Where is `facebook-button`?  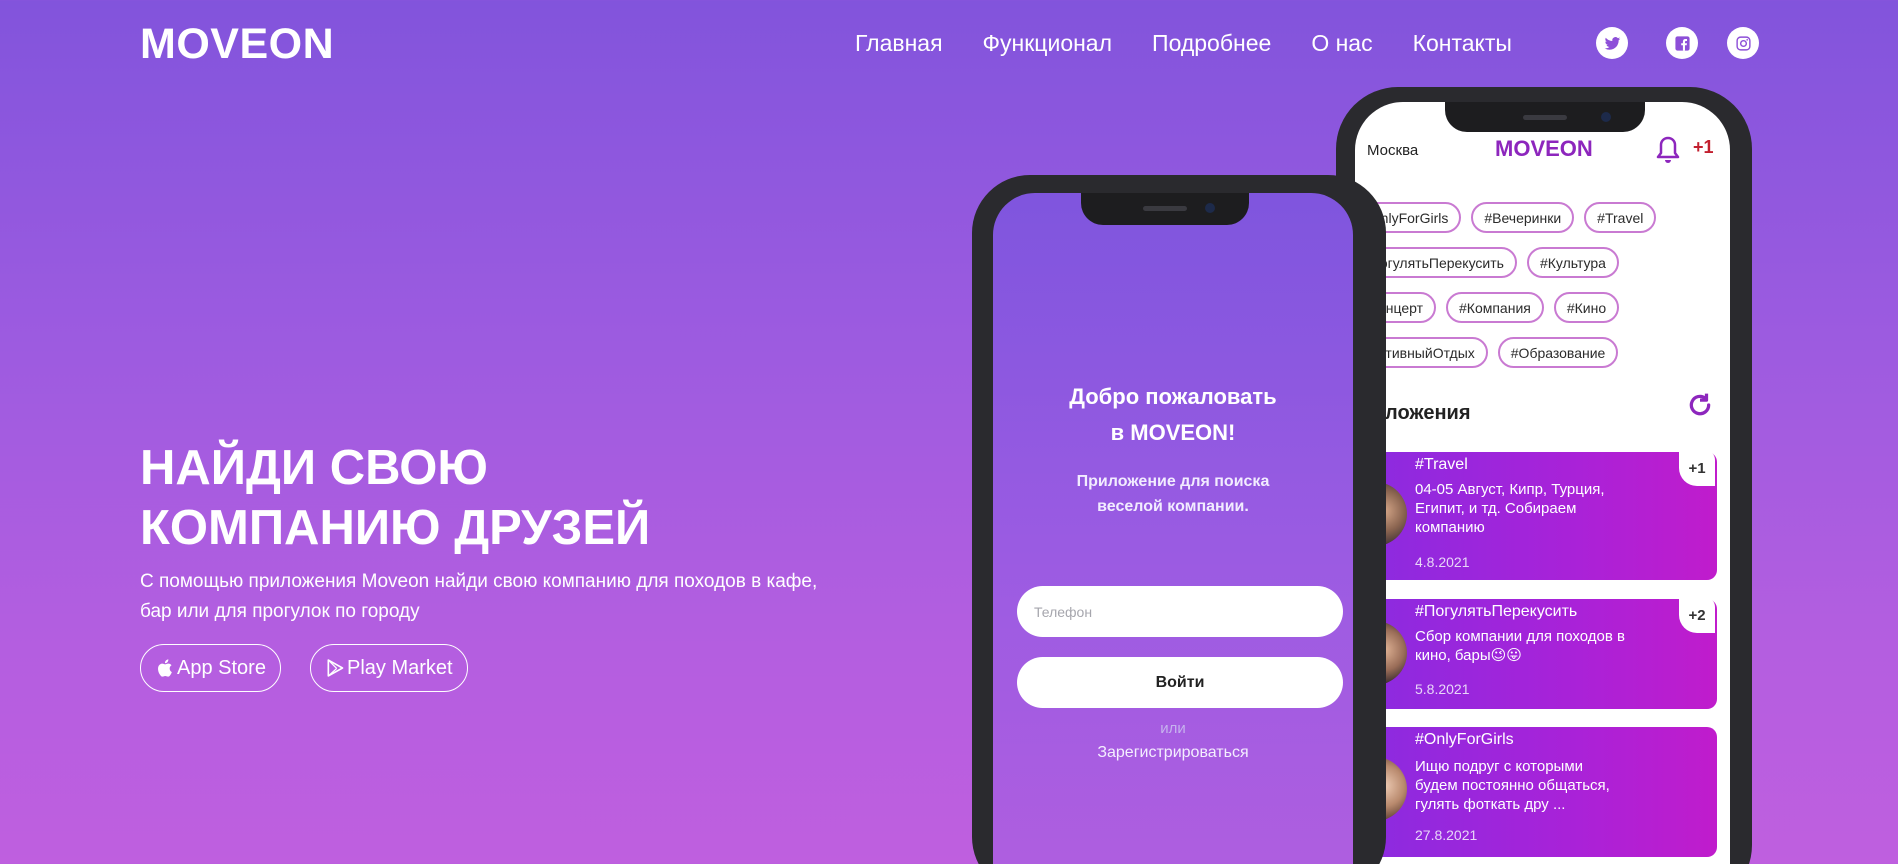
facebook-button is located at coordinates (1682, 43).